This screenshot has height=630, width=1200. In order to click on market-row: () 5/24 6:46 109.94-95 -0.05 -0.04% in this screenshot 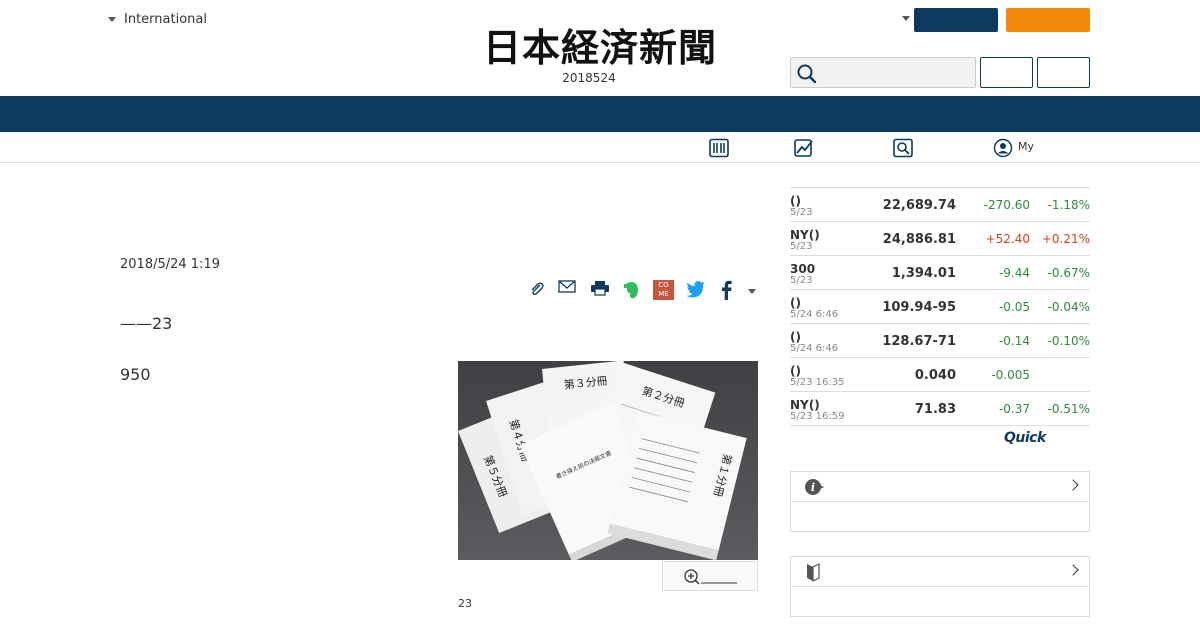, I will do `click(940, 307)`.